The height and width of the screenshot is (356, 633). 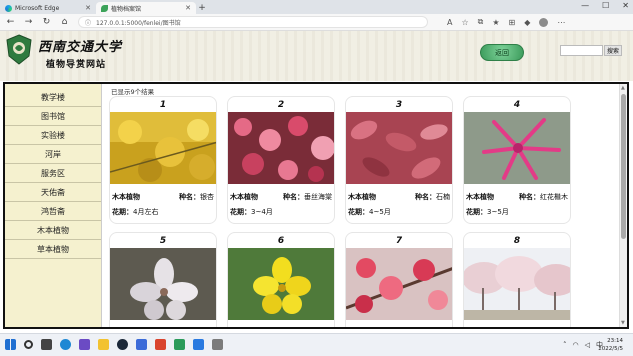 I want to click on flowering-season: 花期：3~5月, so click(x=487, y=212).